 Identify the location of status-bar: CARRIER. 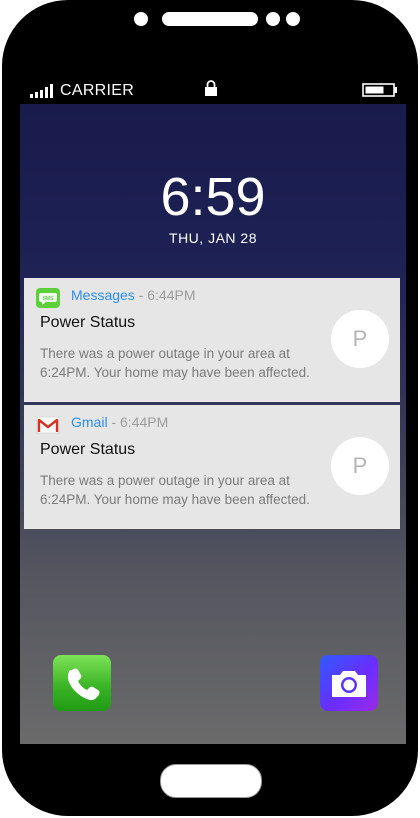
(213, 89).